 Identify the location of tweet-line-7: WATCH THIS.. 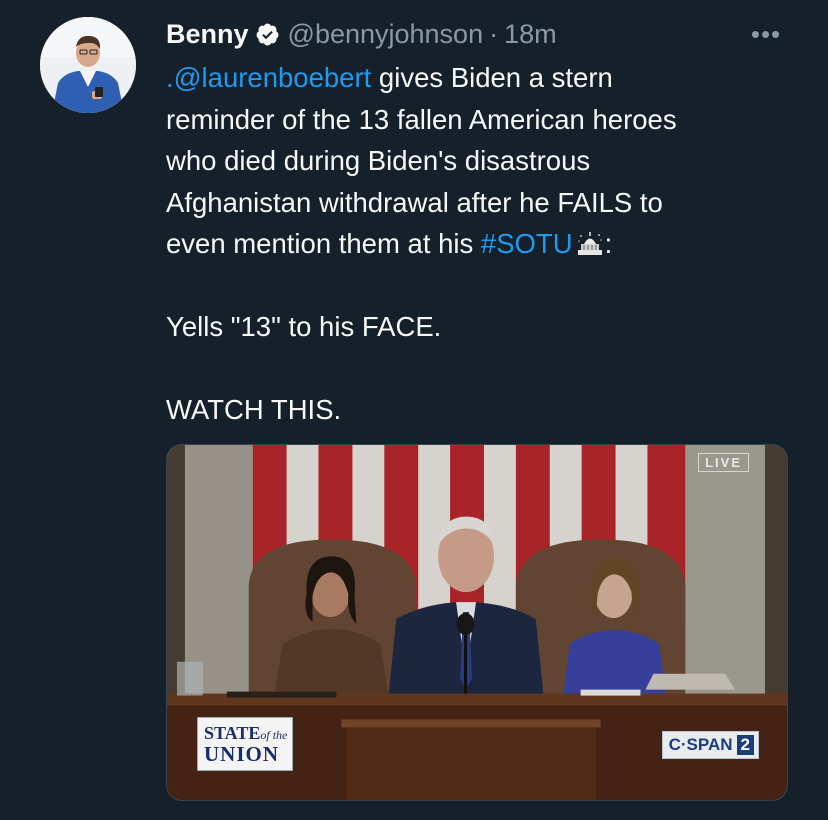
(254, 409).